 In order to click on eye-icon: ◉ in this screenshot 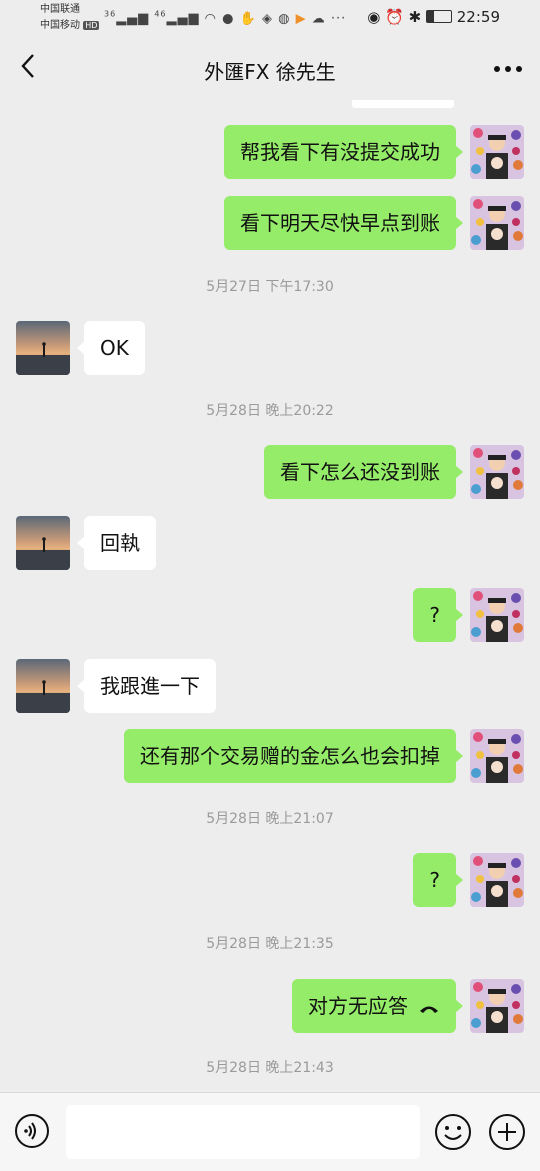, I will do `click(374, 17)`.